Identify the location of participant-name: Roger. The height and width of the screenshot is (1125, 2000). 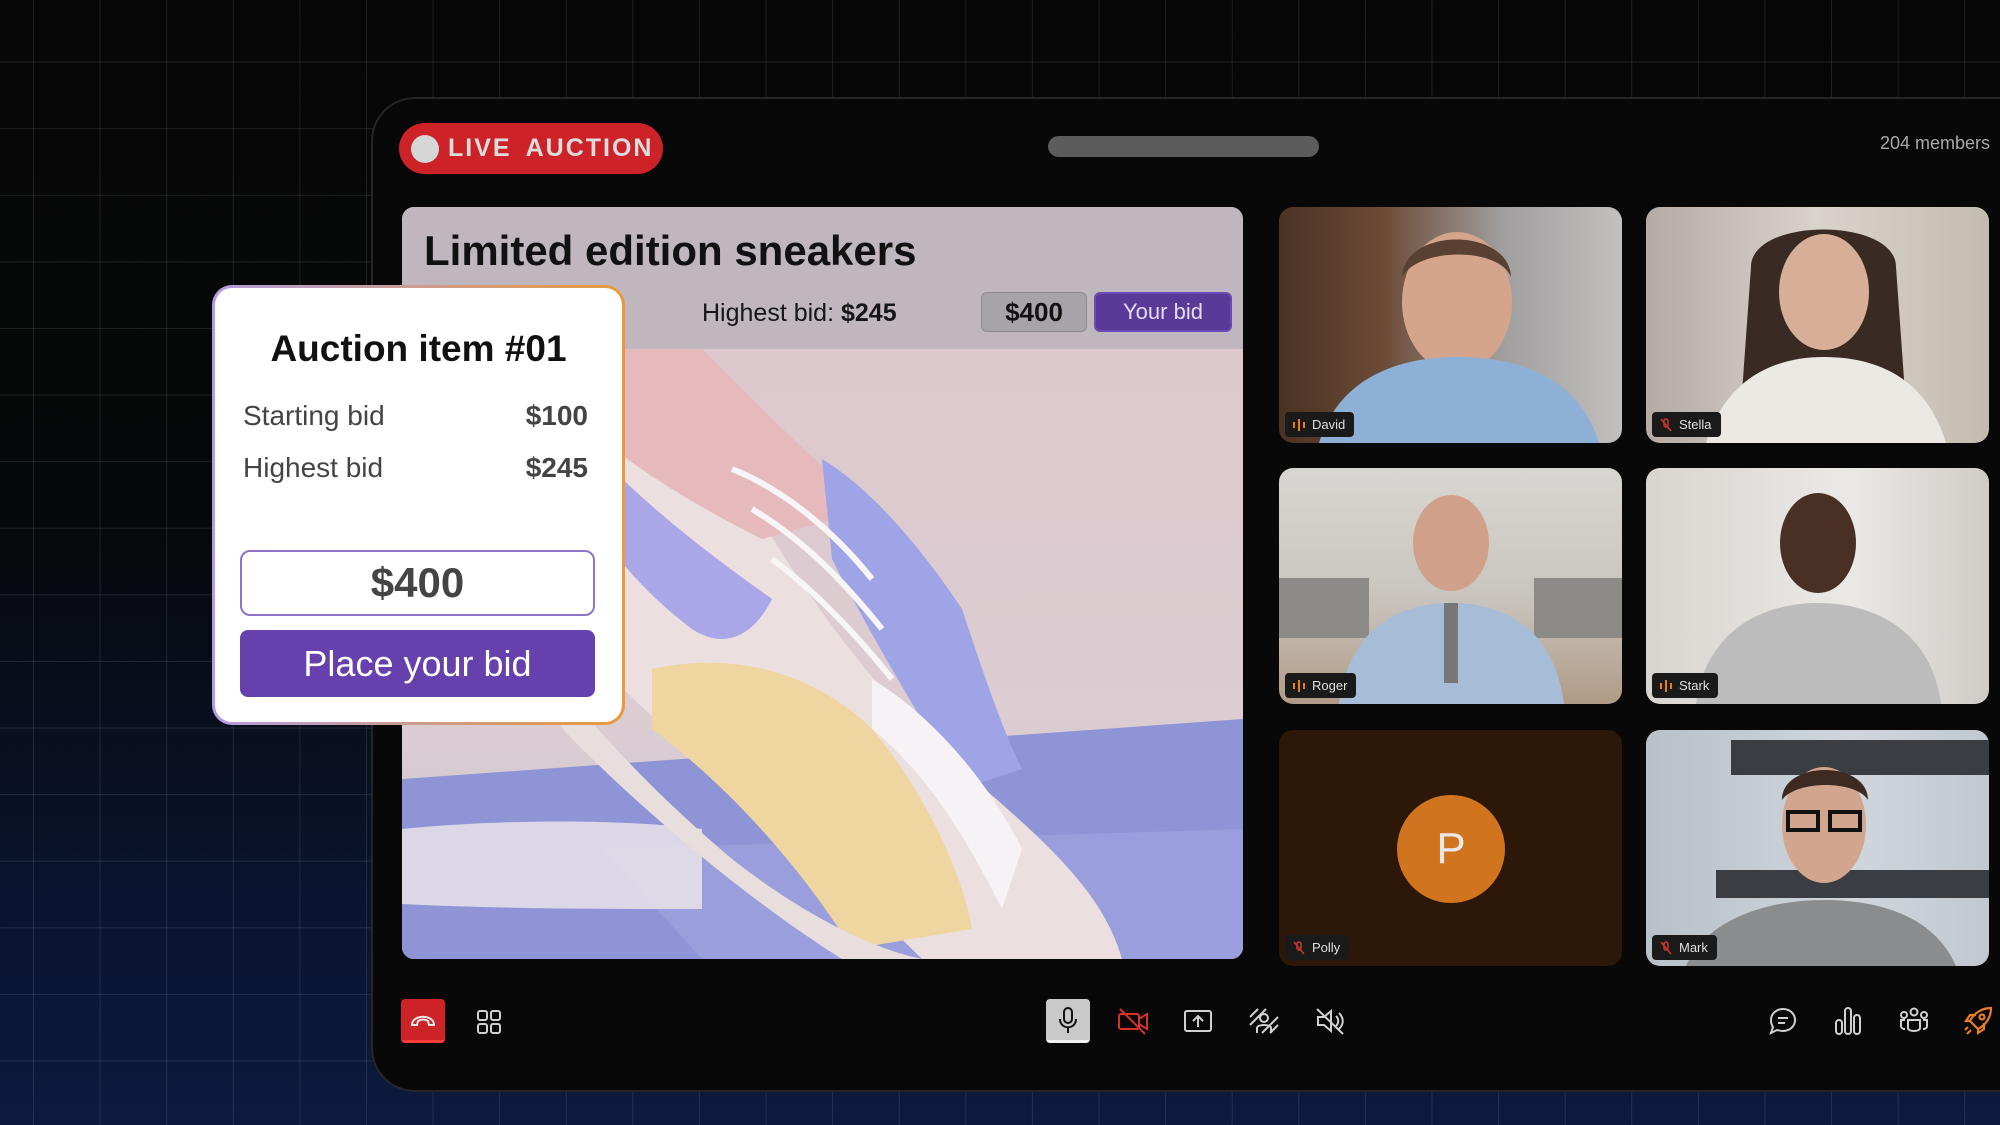
(1330, 685).